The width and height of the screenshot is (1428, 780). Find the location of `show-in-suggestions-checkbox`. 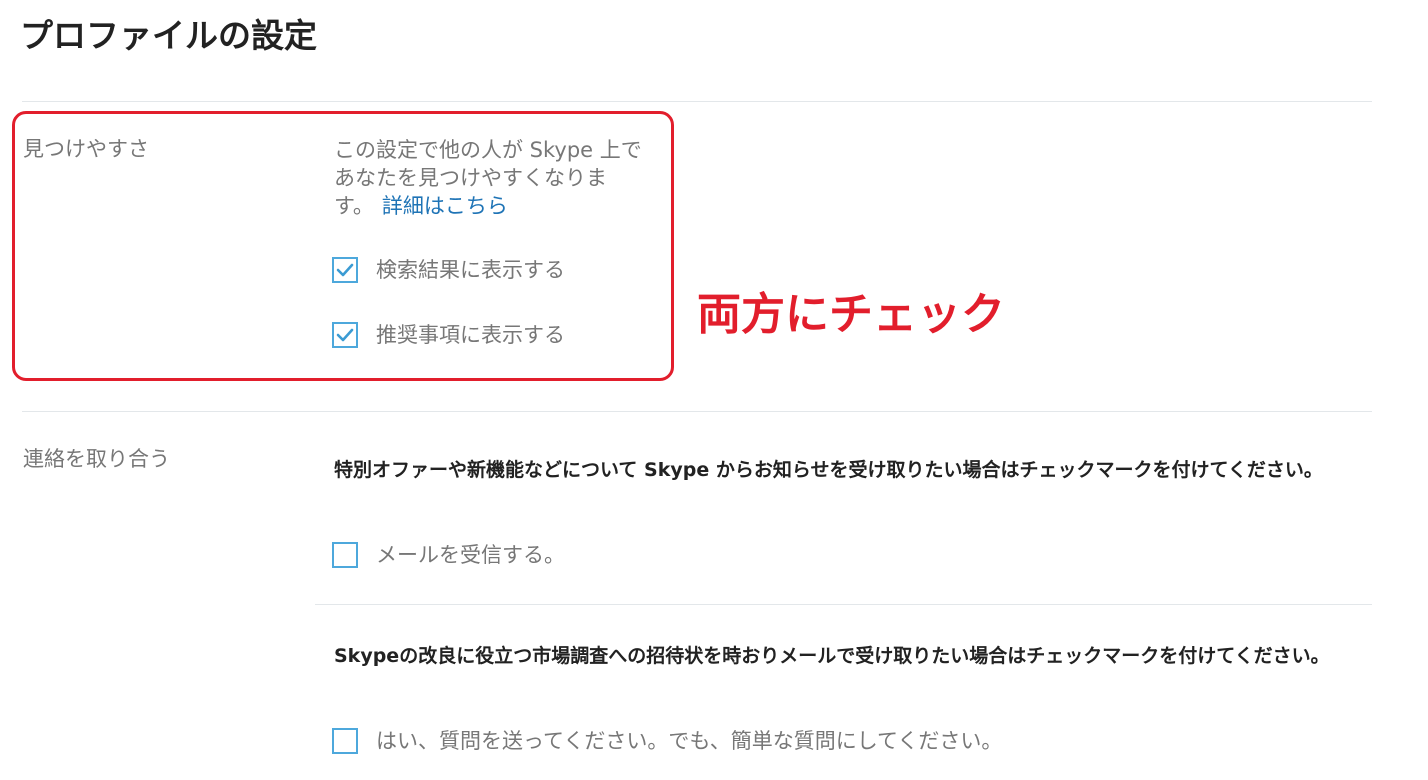

show-in-suggestions-checkbox is located at coordinates (345, 335).